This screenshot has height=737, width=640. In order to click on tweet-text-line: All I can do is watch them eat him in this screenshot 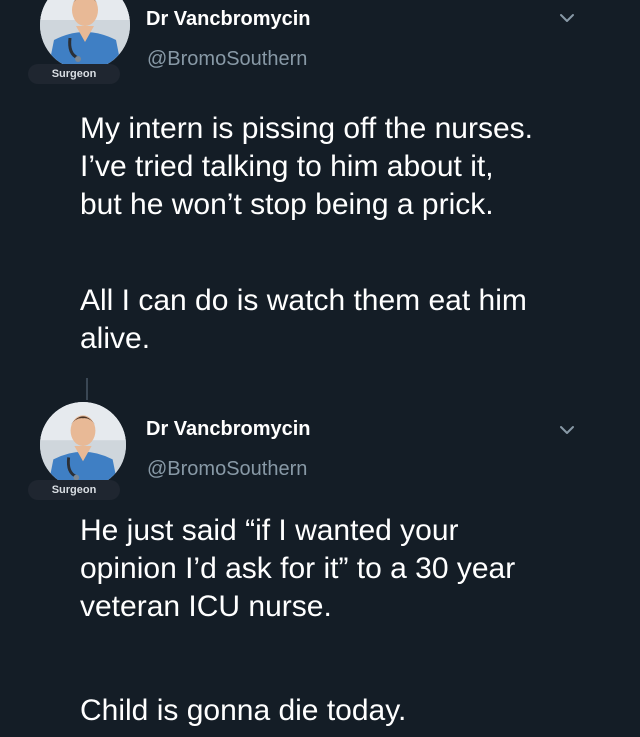, I will do `click(303, 300)`.